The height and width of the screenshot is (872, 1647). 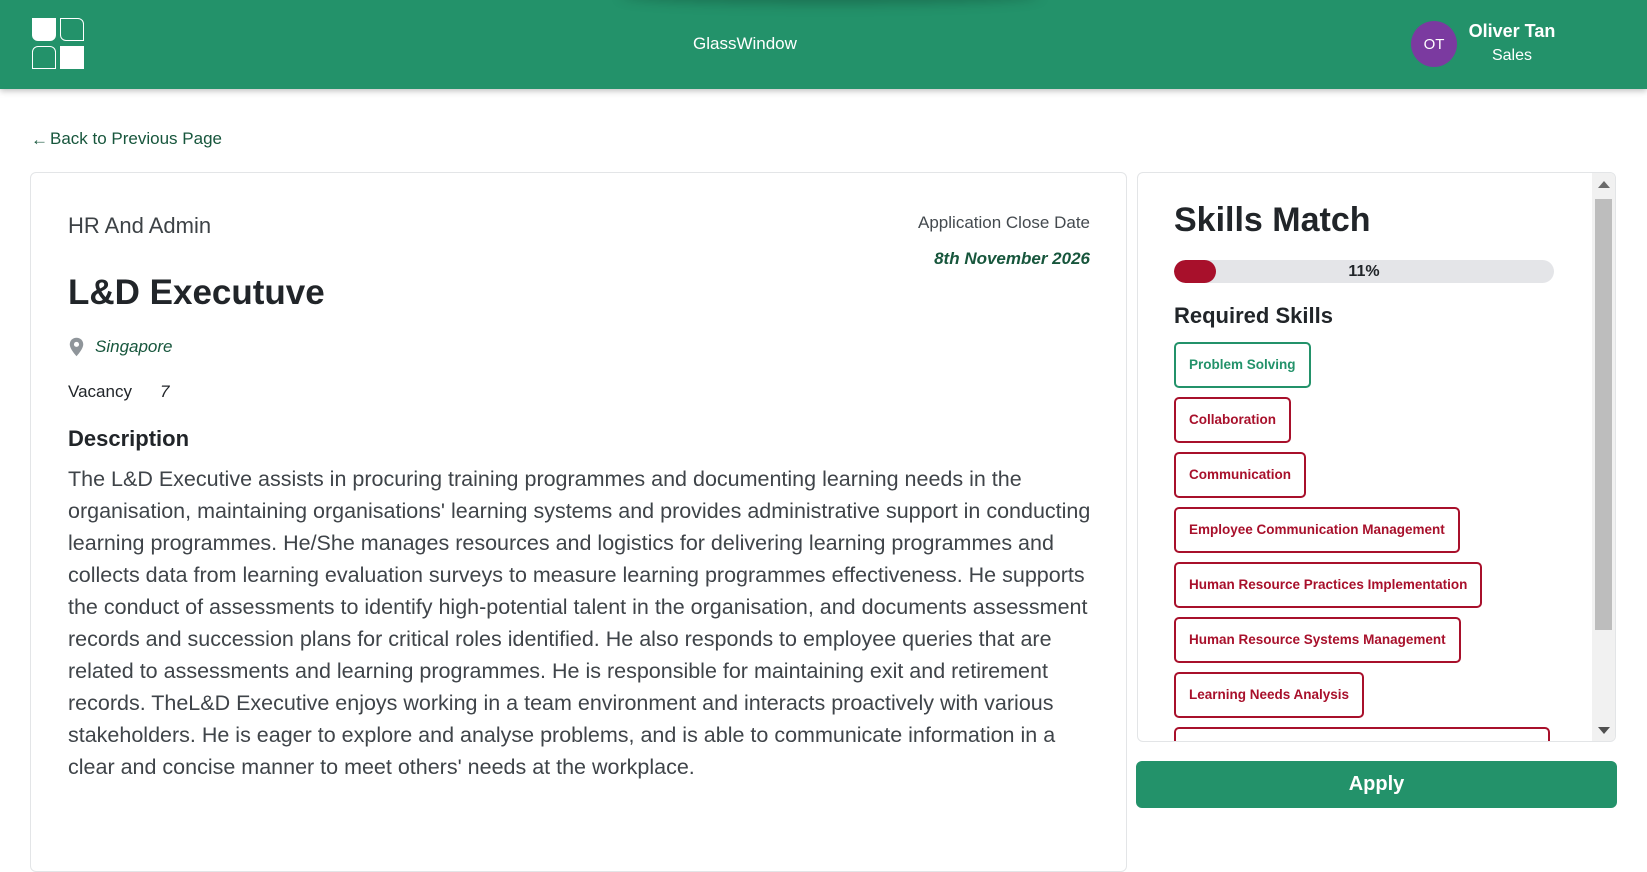 I want to click on scroll-down-button, so click(x=1603, y=730).